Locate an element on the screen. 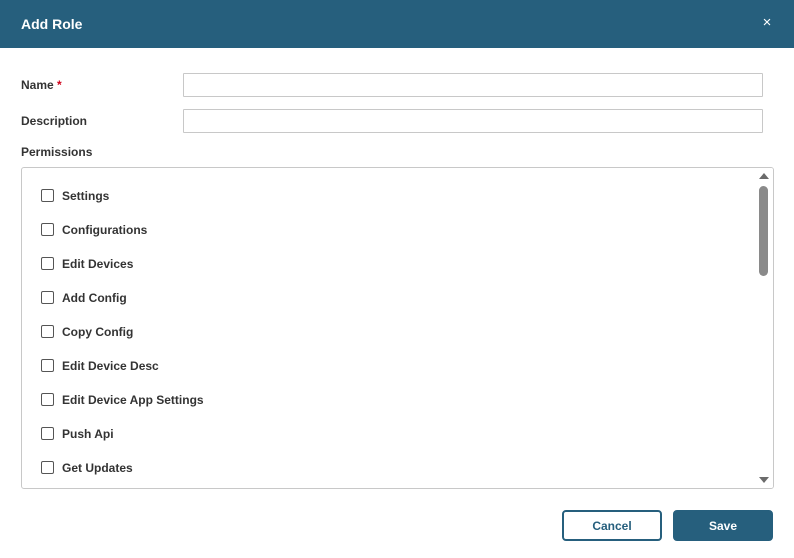 This screenshot has width=794, height=558. required-marker: * is located at coordinates (59, 85).